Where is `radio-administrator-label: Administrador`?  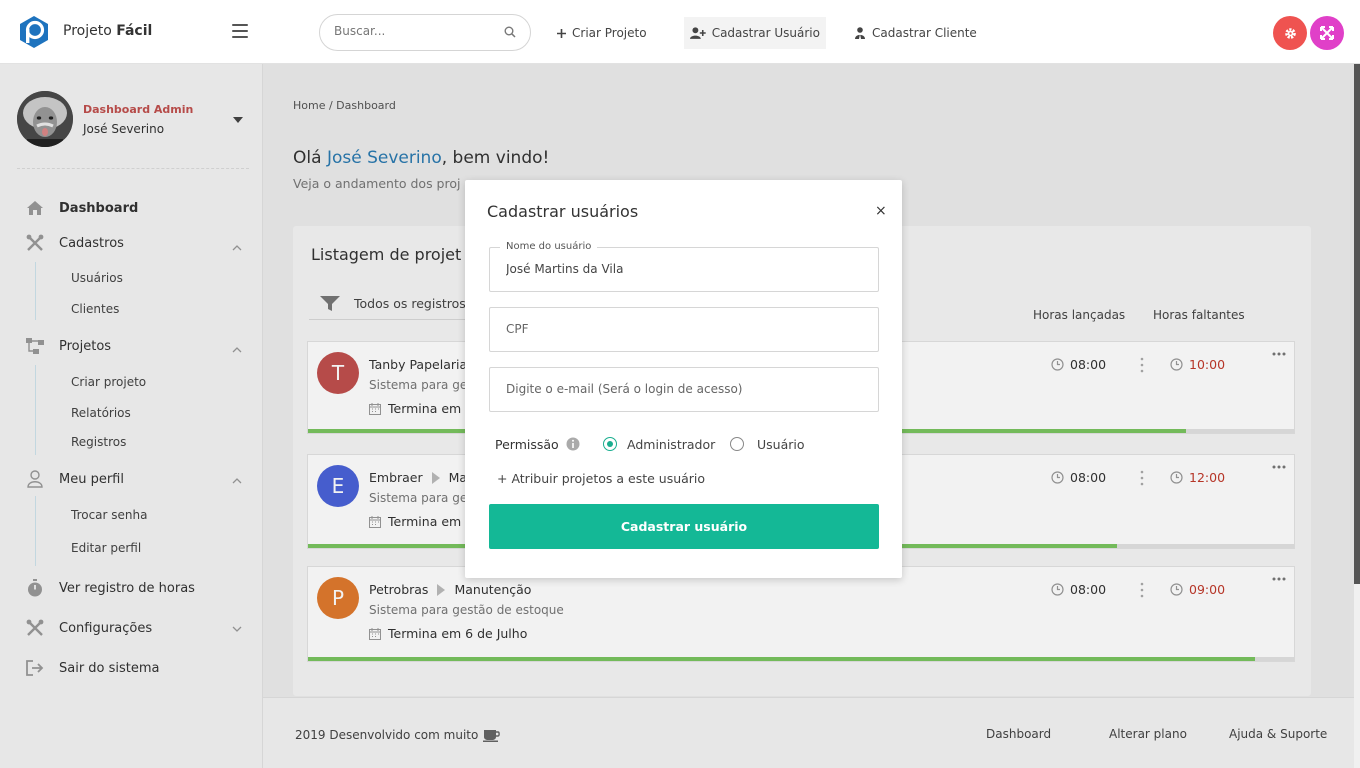 radio-administrator-label: Administrador is located at coordinates (671, 444).